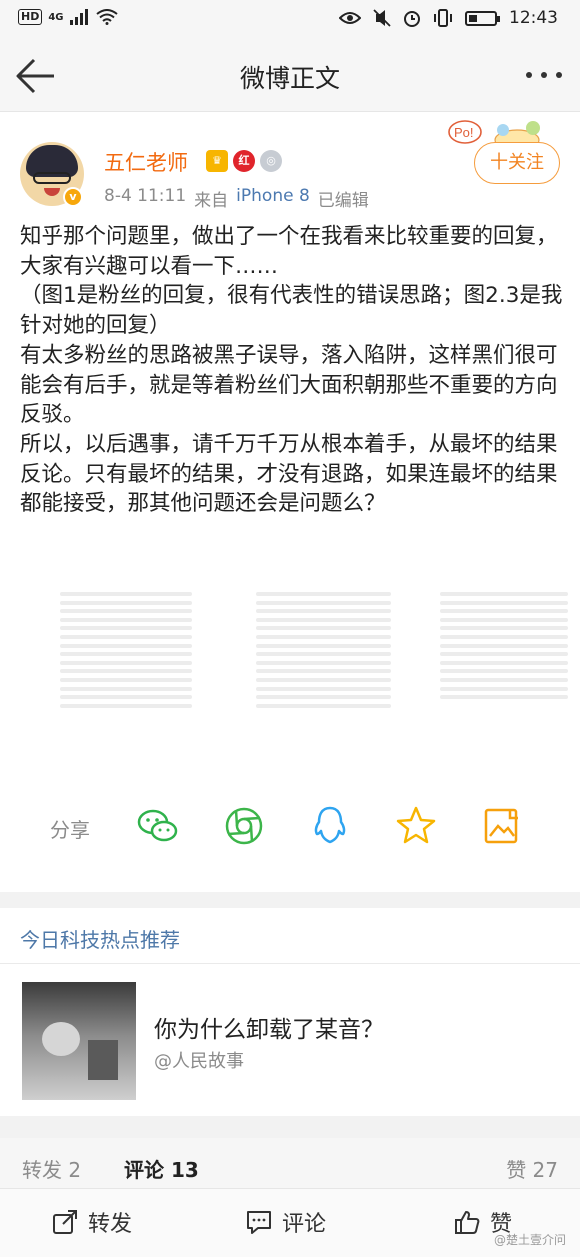 This screenshot has width=580, height=1257. Describe the element at coordinates (502, 826) in the screenshot. I see `save-image-icon` at that location.